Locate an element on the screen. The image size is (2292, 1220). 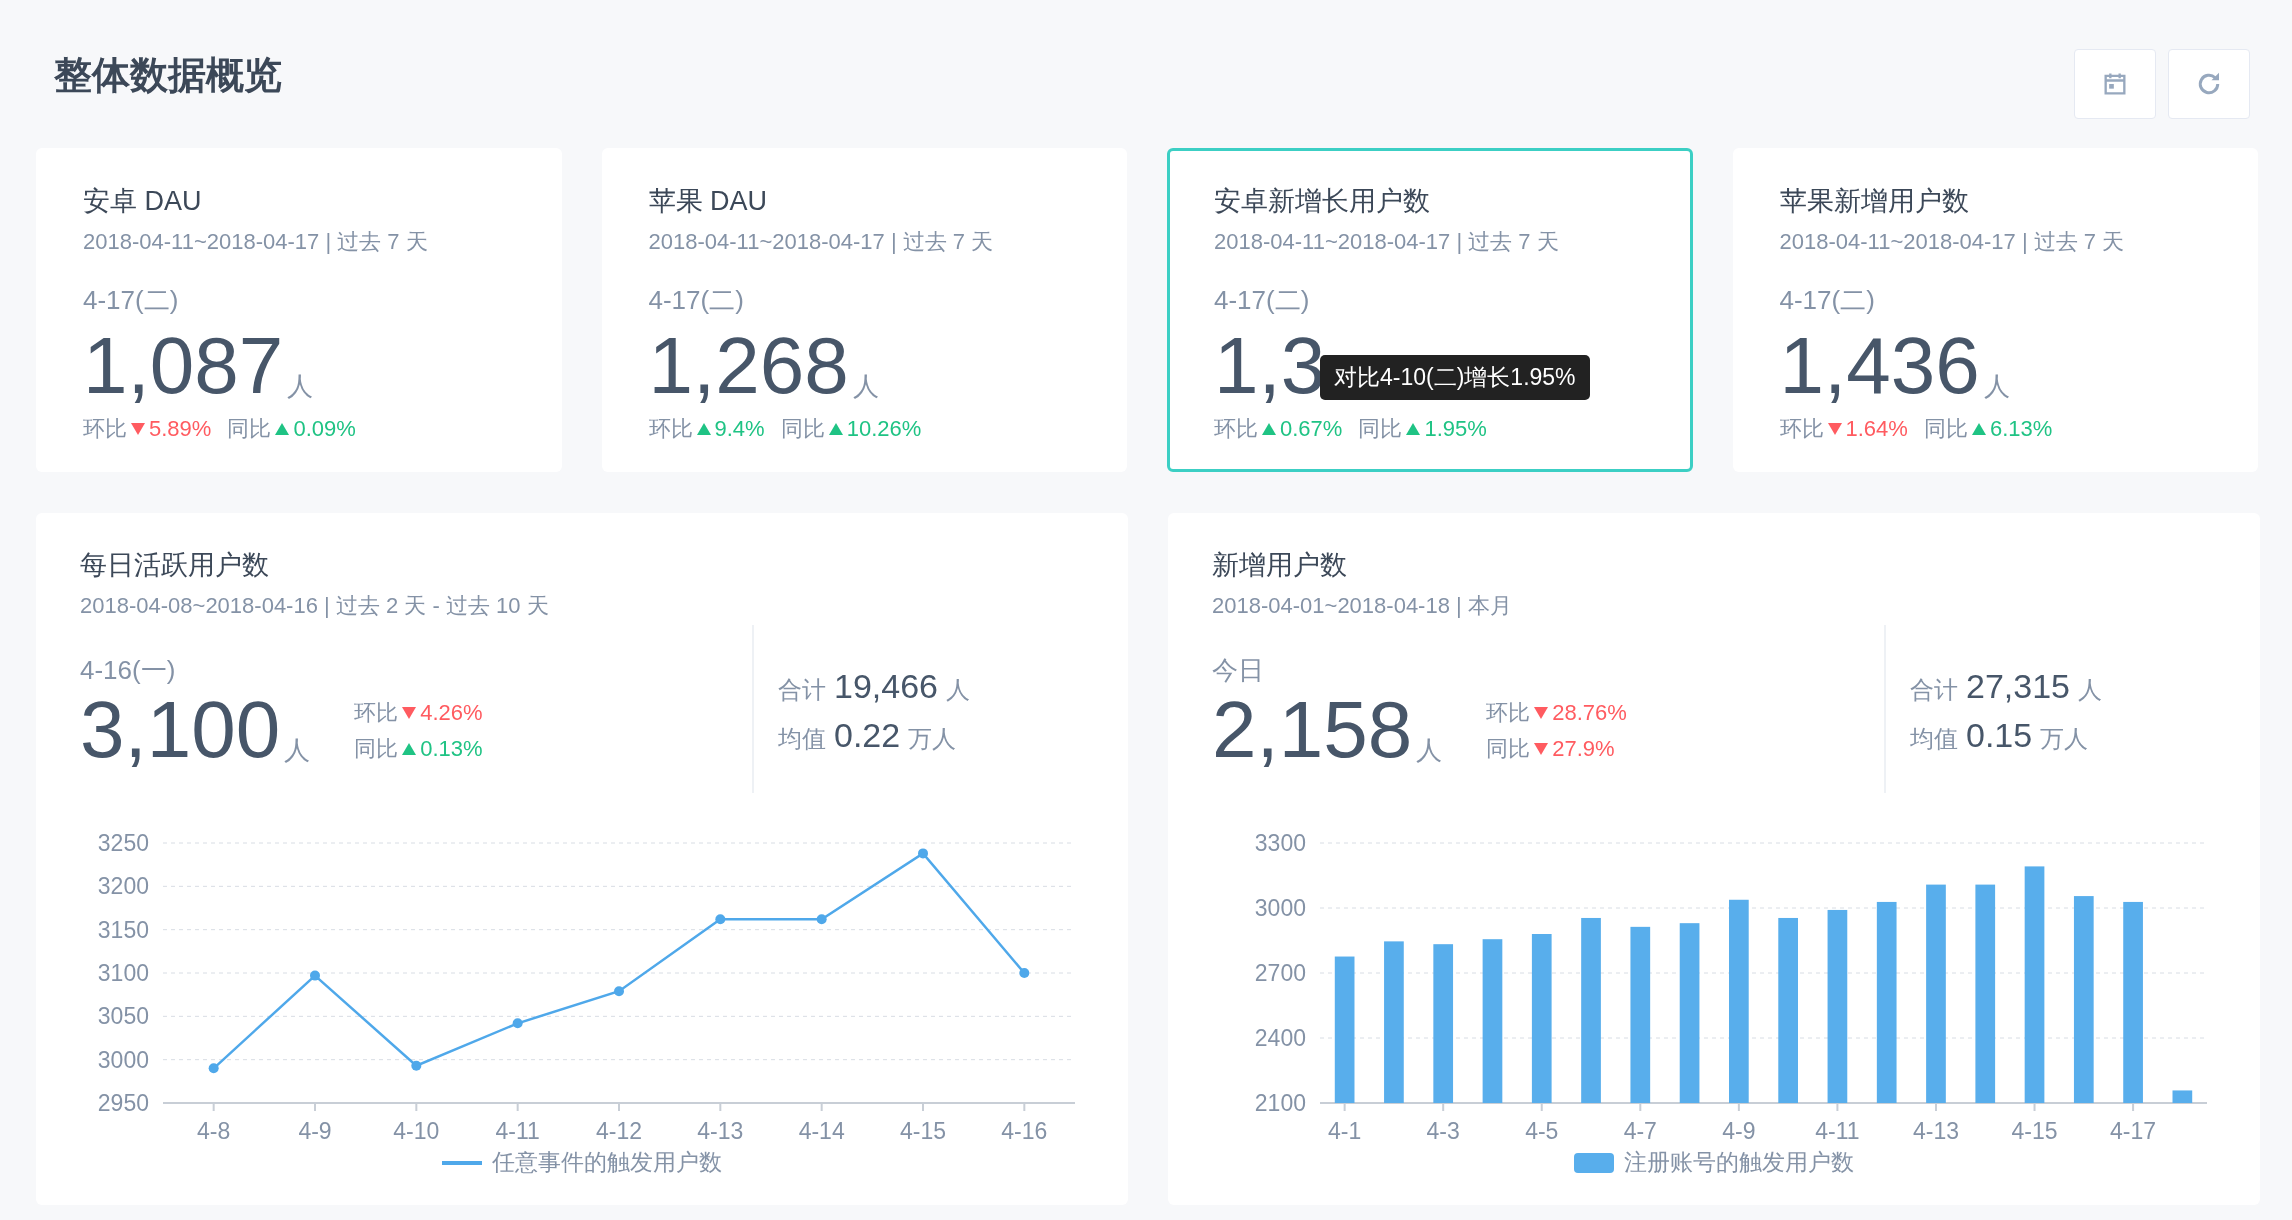
change-value: 1.95% is located at coordinates (1455, 429).